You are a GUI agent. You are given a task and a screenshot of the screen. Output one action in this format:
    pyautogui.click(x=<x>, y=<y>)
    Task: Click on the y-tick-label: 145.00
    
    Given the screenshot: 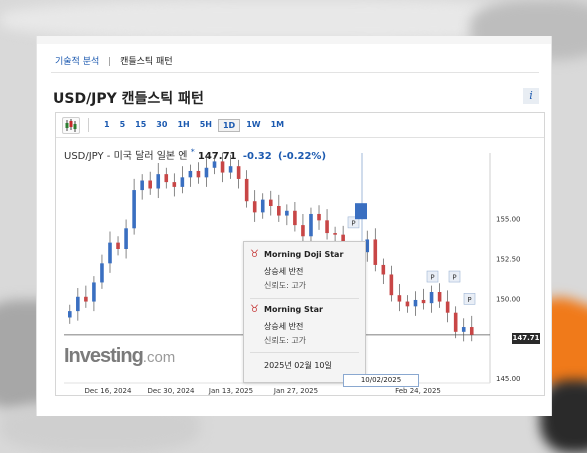 What is the action you would take?
    pyautogui.click(x=508, y=379)
    